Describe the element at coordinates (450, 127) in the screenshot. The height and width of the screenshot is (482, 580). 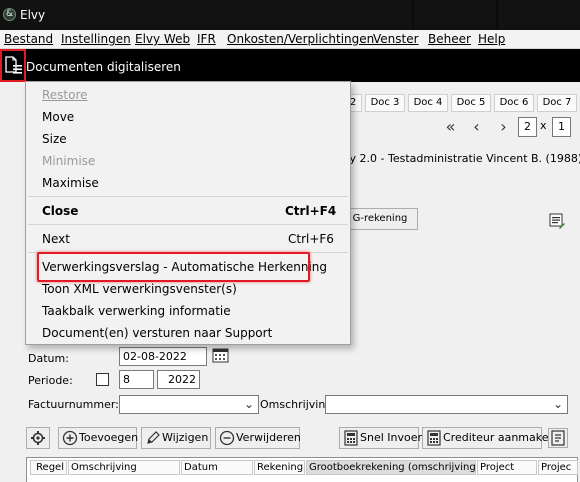
I see `first-page-icon: «` at that location.